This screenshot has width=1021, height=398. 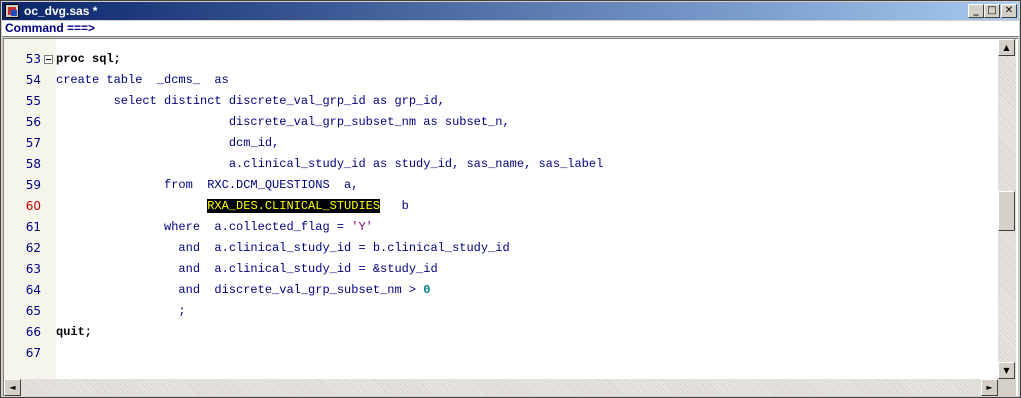 I want to click on line-number: 65, so click(x=33, y=311).